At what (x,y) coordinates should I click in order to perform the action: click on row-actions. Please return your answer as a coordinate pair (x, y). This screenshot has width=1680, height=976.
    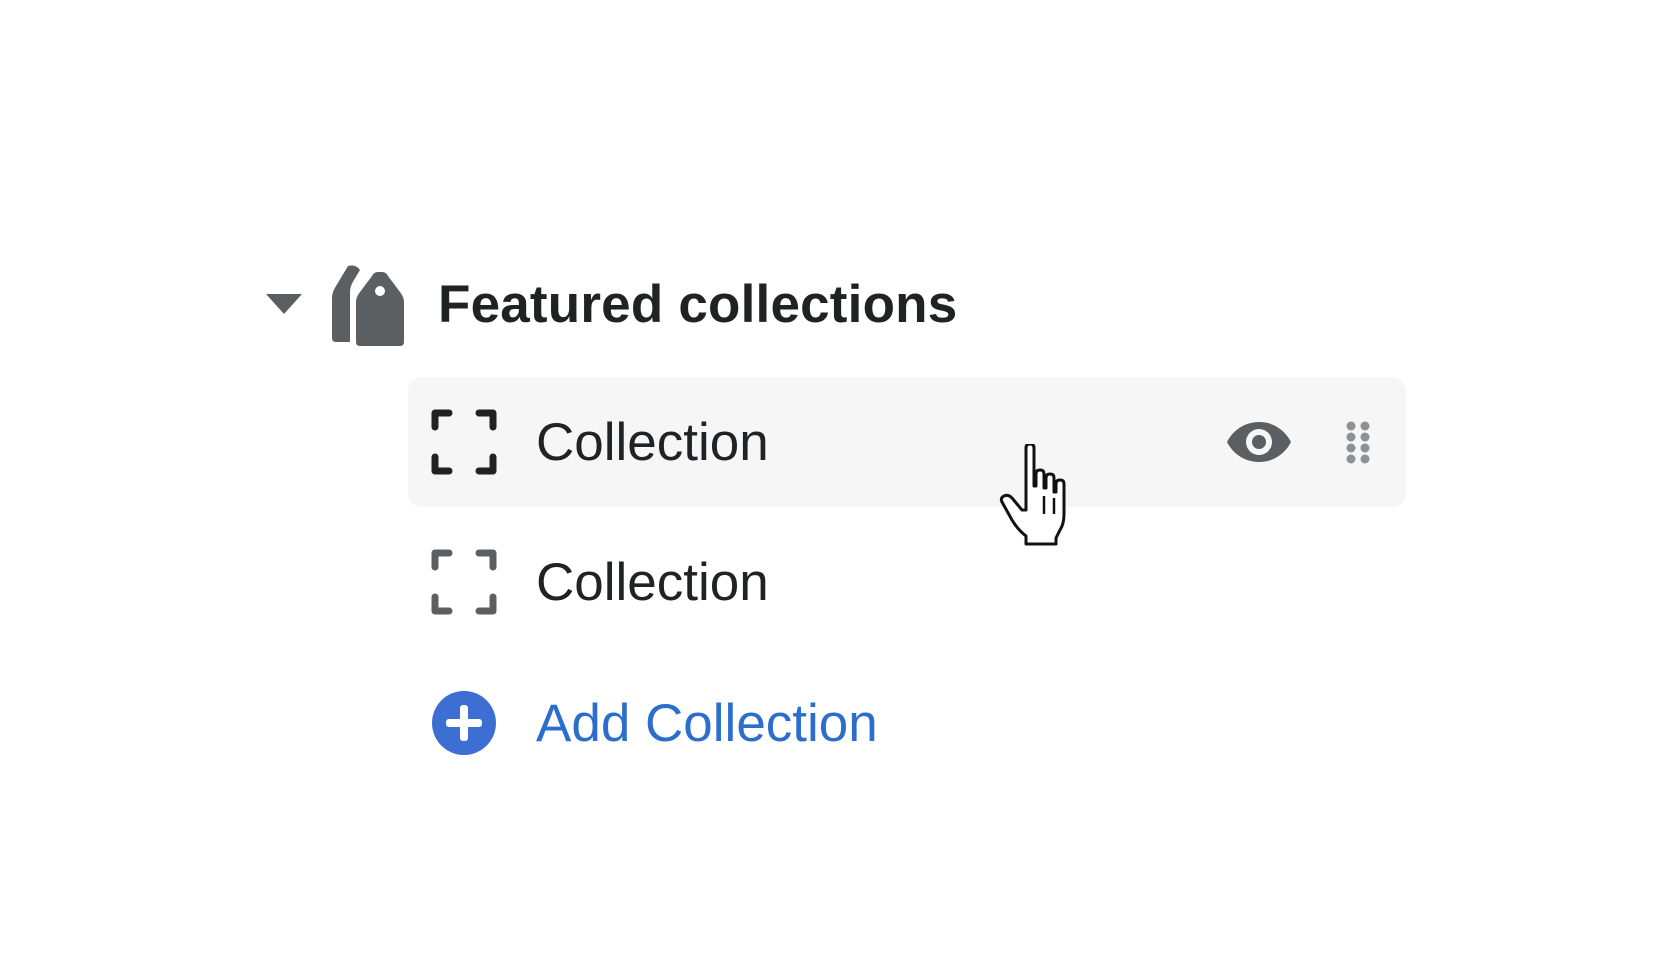
    Looking at the image, I should click on (1301, 442).